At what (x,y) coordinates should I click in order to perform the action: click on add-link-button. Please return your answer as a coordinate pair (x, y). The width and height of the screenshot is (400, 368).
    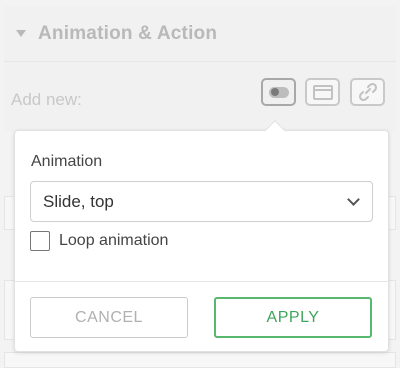
    Looking at the image, I should click on (367, 92).